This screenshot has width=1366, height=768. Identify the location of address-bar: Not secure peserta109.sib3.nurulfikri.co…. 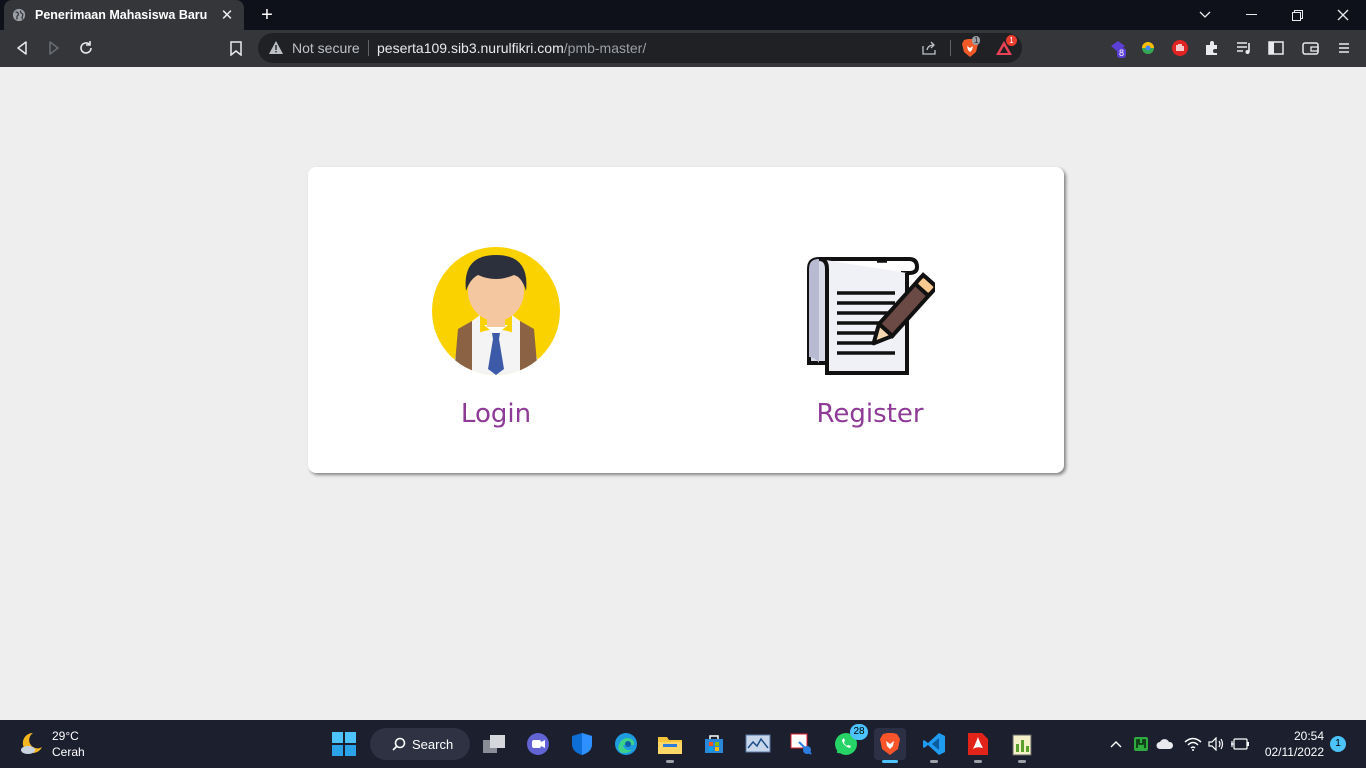
(640, 48).